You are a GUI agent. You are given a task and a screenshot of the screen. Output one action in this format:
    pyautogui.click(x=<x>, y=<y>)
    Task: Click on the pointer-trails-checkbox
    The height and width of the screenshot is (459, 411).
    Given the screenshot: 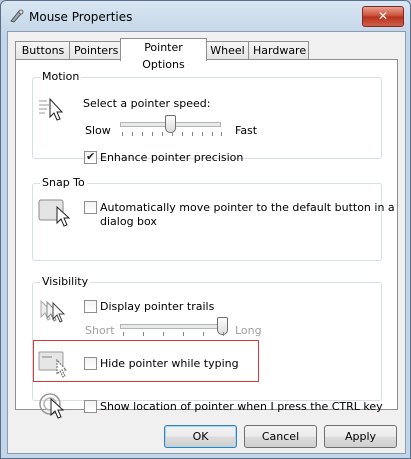 What is the action you would take?
    pyautogui.click(x=90, y=306)
    